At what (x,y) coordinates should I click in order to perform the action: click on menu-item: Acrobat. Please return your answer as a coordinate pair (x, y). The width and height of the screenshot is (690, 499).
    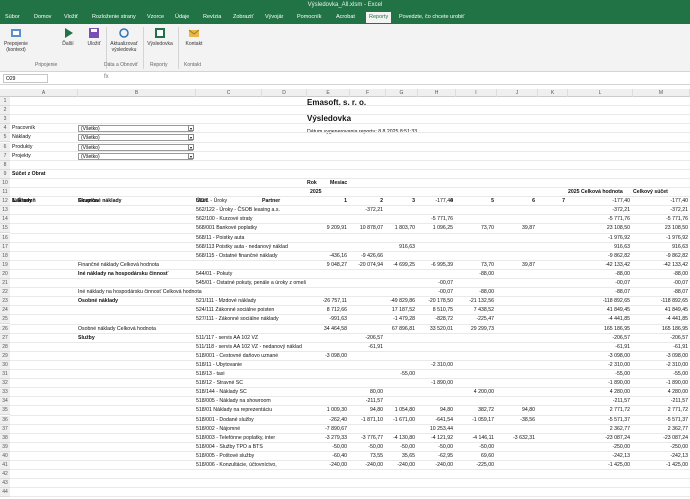
    Looking at the image, I should click on (345, 17).